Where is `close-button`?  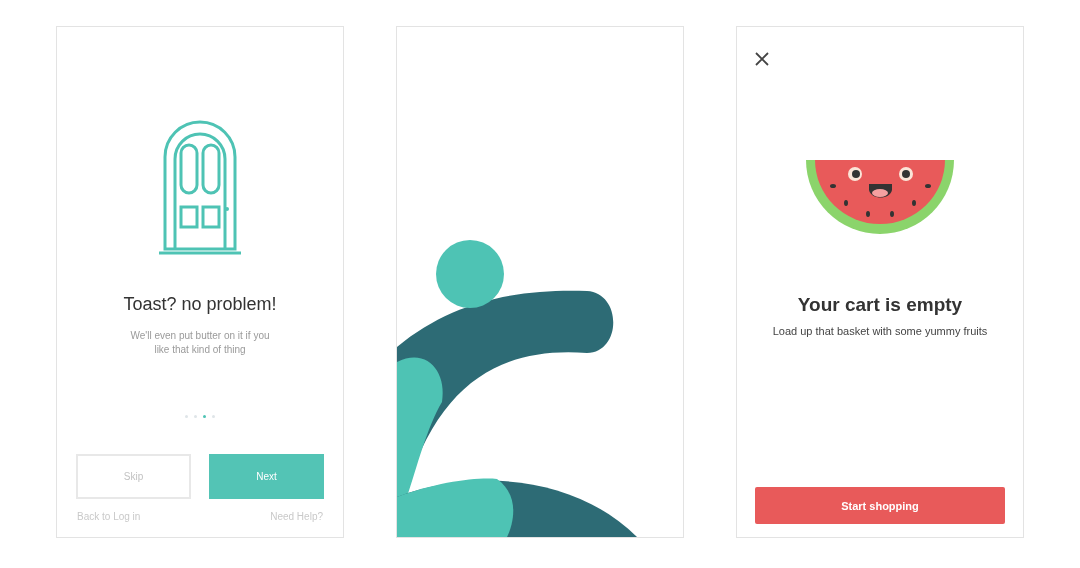 close-button is located at coordinates (762, 59).